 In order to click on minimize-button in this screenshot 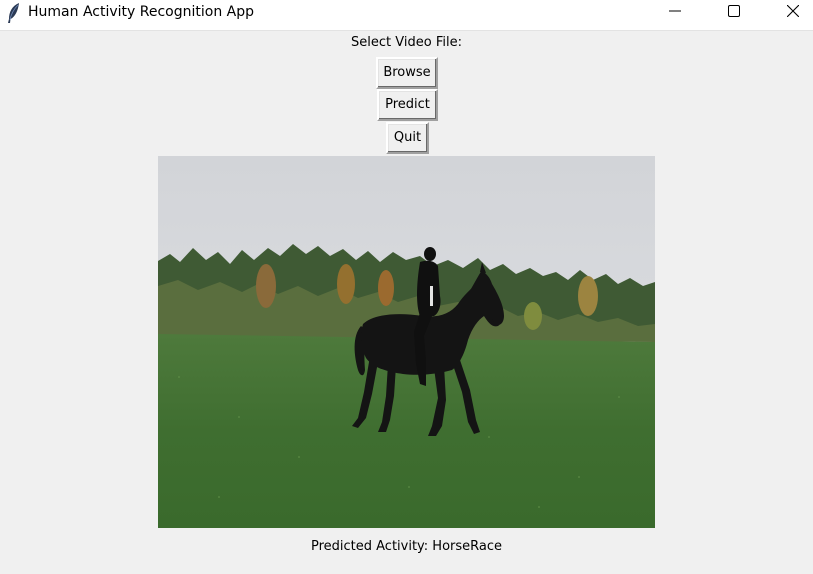, I will do `click(675, 15)`.